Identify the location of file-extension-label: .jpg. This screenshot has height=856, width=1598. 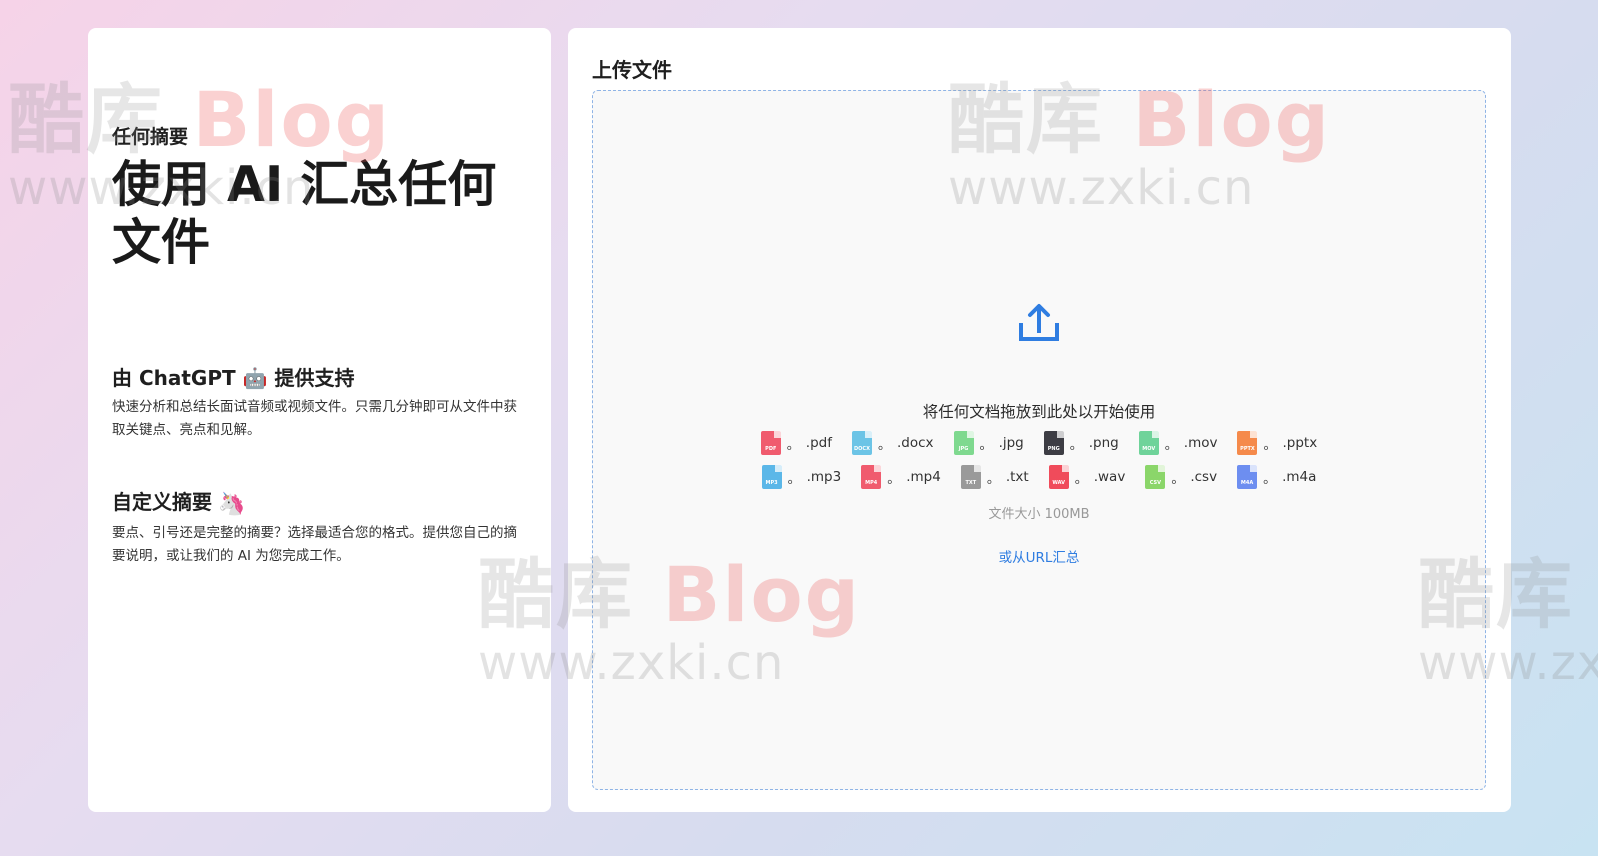
(1011, 443).